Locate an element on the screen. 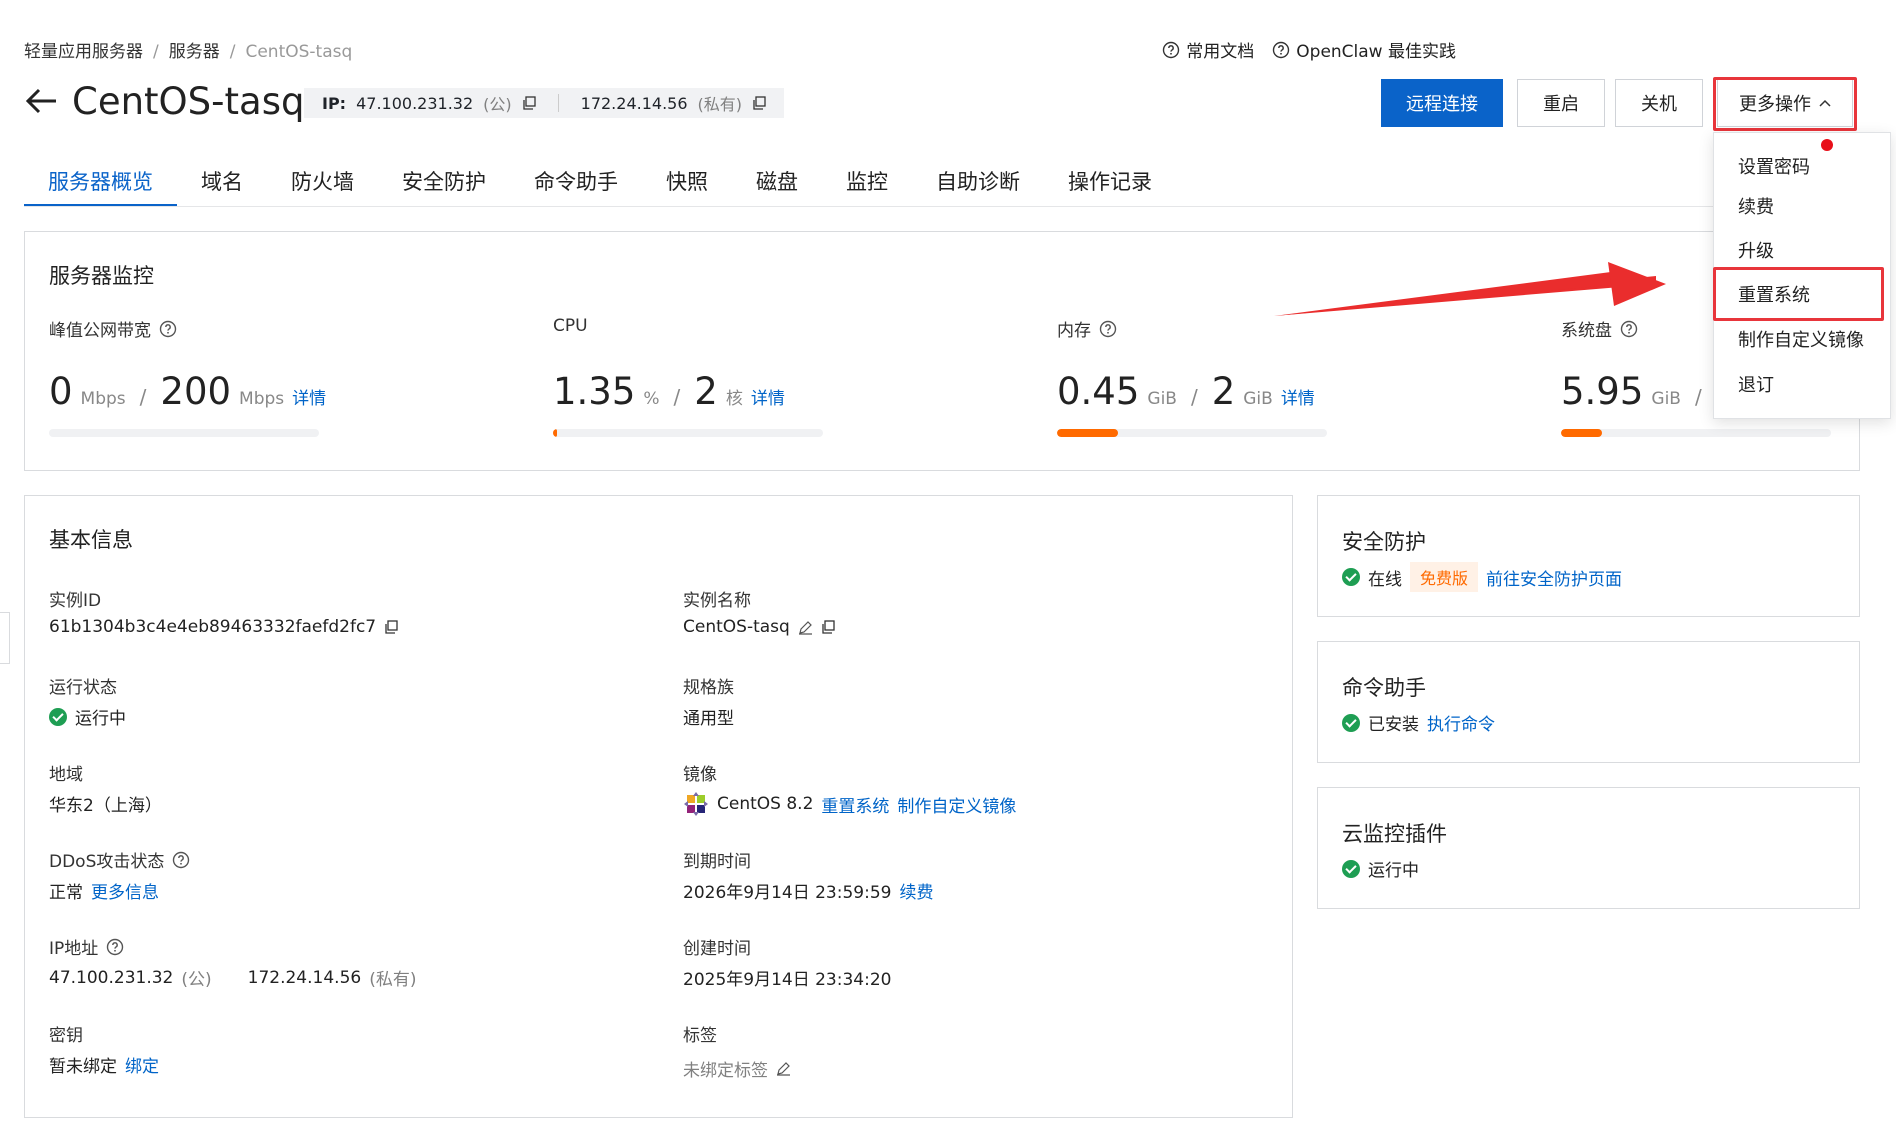  tab-operation-log: 操作记录 is located at coordinates (1110, 187).